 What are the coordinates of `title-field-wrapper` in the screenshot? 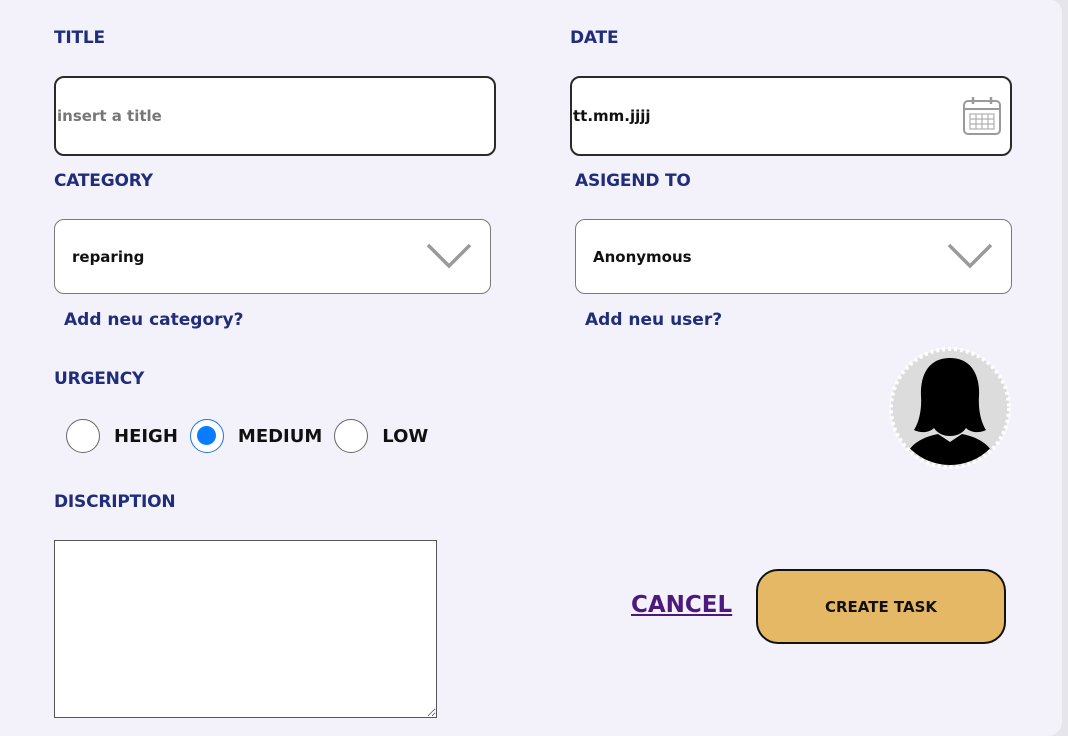 It's located at (275, 116).